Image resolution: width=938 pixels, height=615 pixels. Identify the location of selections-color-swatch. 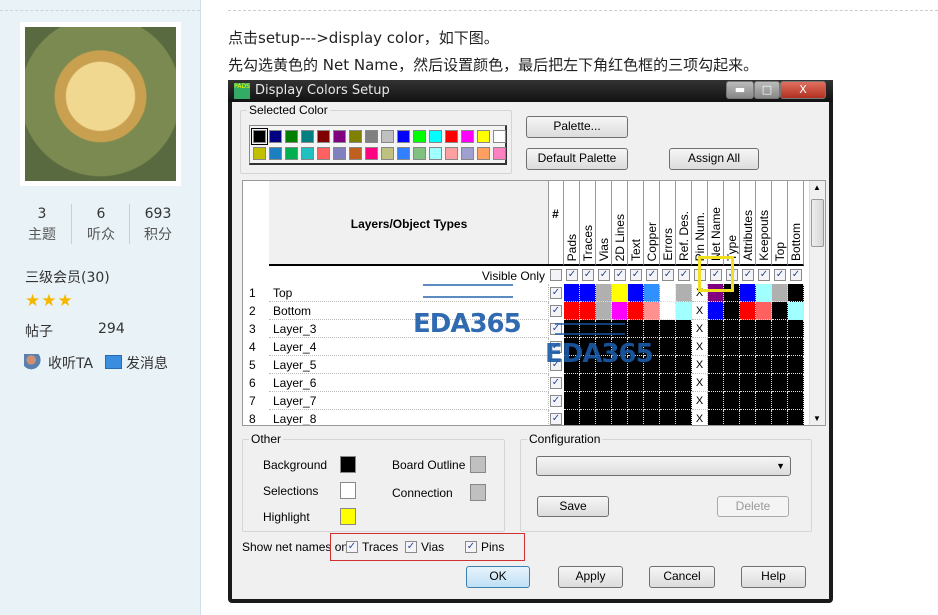
(348, 490).